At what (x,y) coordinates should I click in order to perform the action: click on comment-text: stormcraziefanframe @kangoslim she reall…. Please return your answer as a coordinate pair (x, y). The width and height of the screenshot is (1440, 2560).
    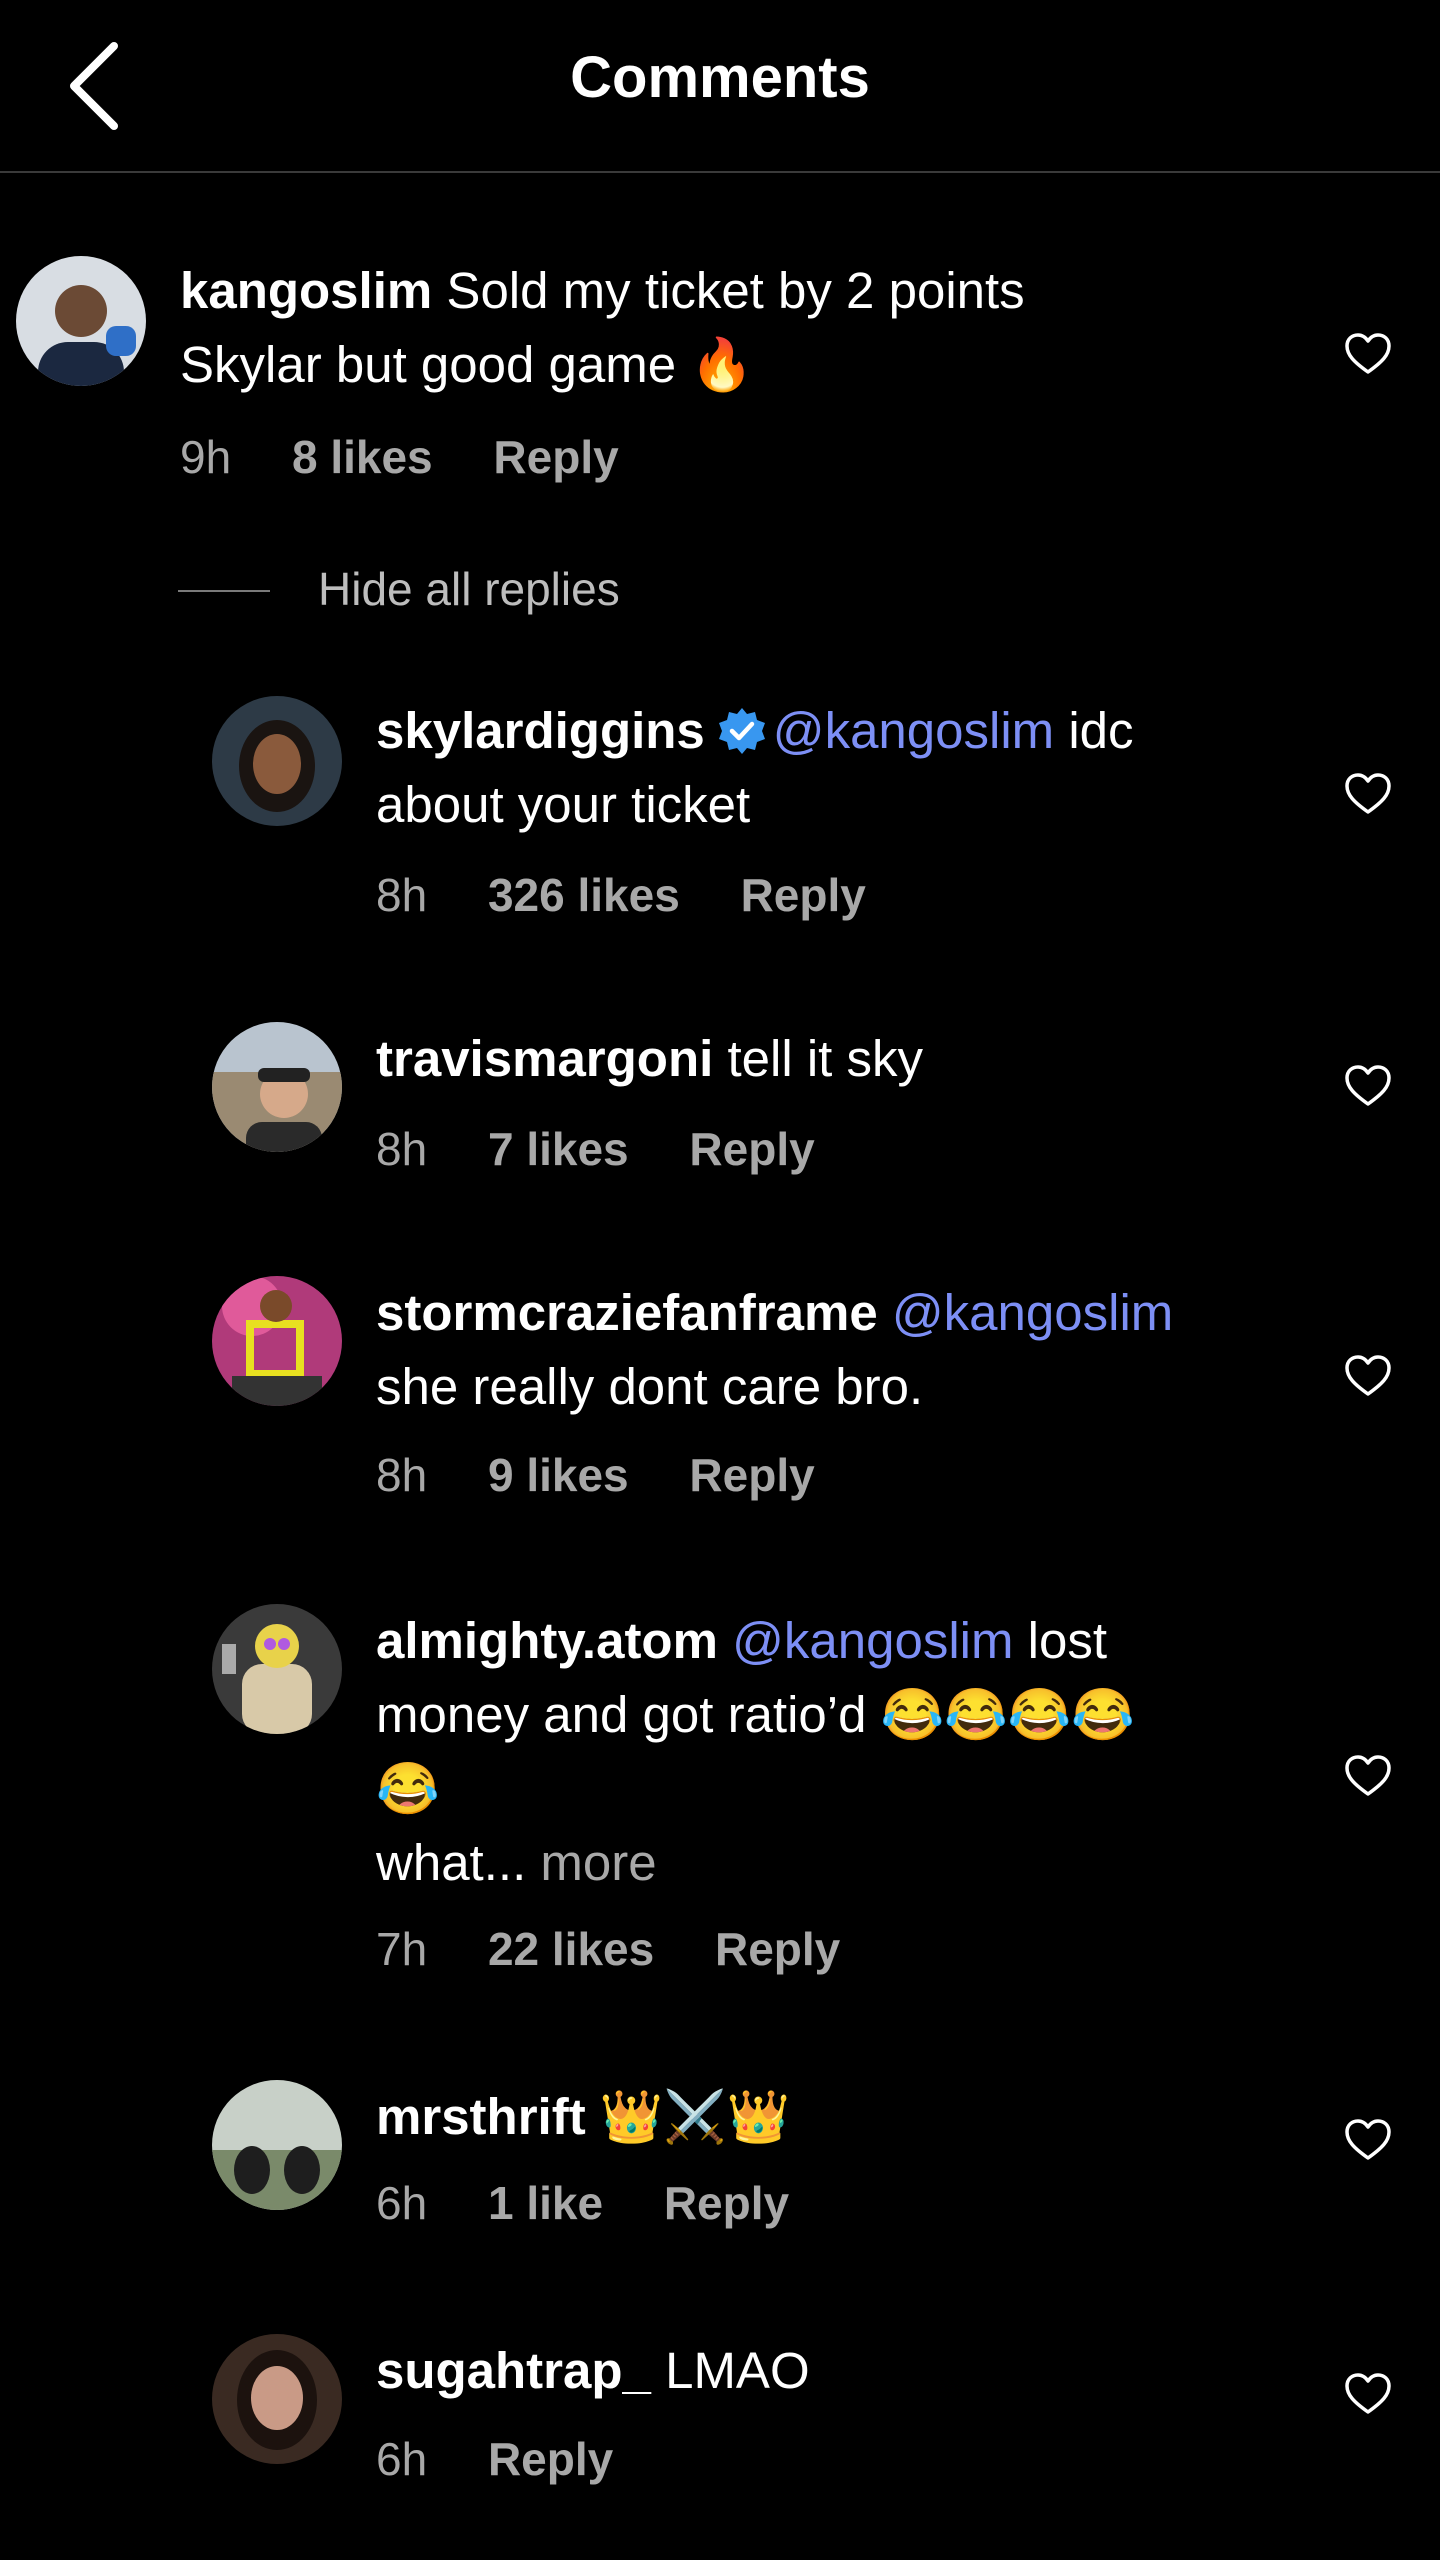
    Looking at the image, I should click on (841, 1350).